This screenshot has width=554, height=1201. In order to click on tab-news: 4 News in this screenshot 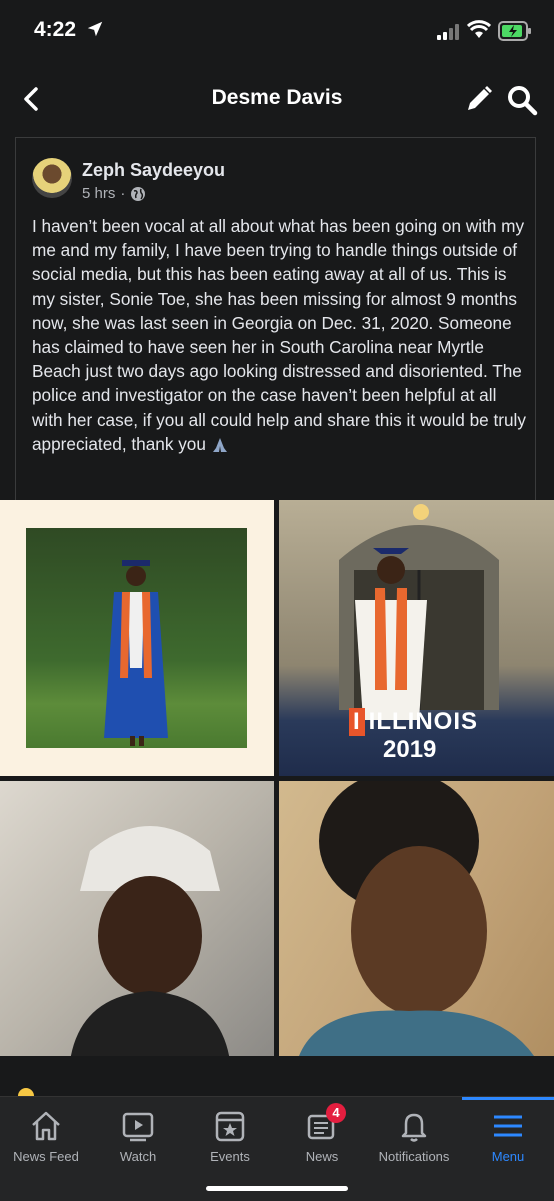, I will do `click(322, 1133)`.